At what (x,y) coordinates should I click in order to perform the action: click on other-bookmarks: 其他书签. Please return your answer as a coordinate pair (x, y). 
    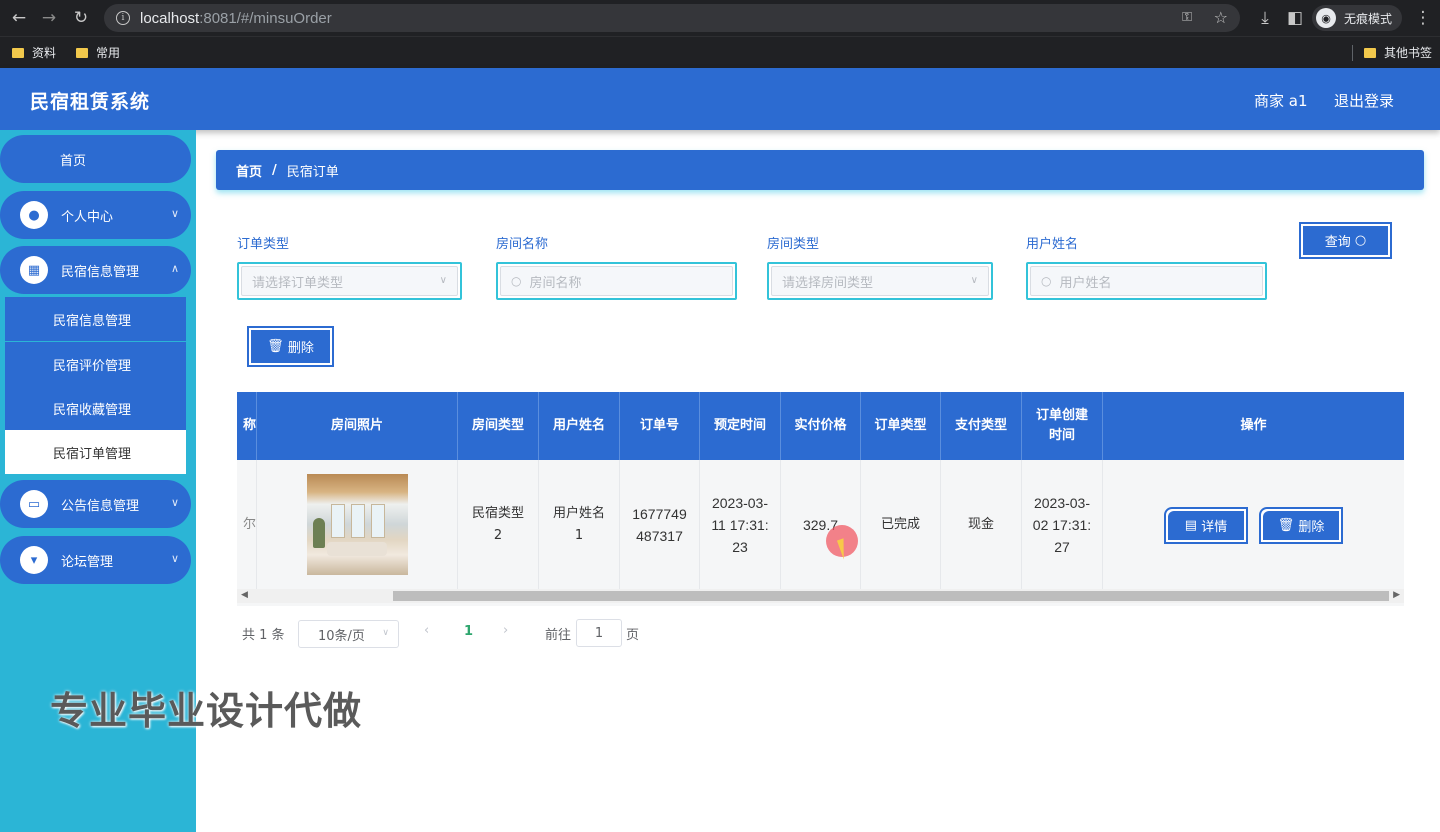
    Looking at the image, I should click on (1398, 52).